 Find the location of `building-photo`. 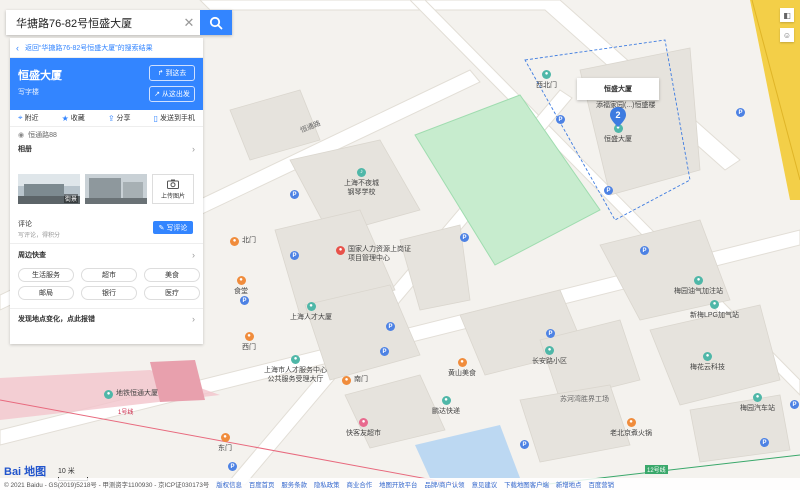

building-photo is located at coordinates (116, 189).